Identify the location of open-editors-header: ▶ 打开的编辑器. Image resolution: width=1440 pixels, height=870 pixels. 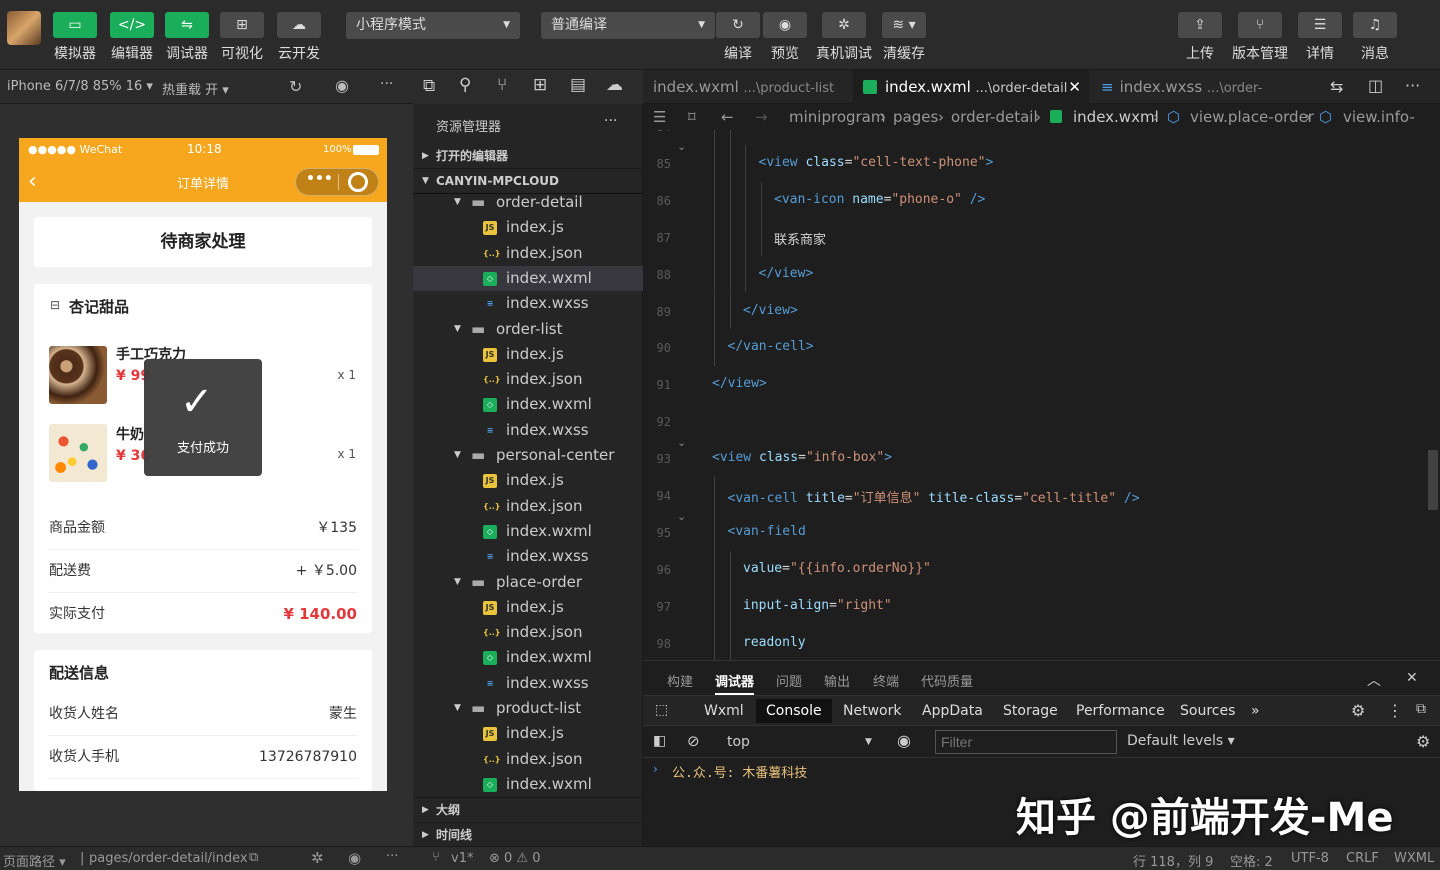
(528, 156).